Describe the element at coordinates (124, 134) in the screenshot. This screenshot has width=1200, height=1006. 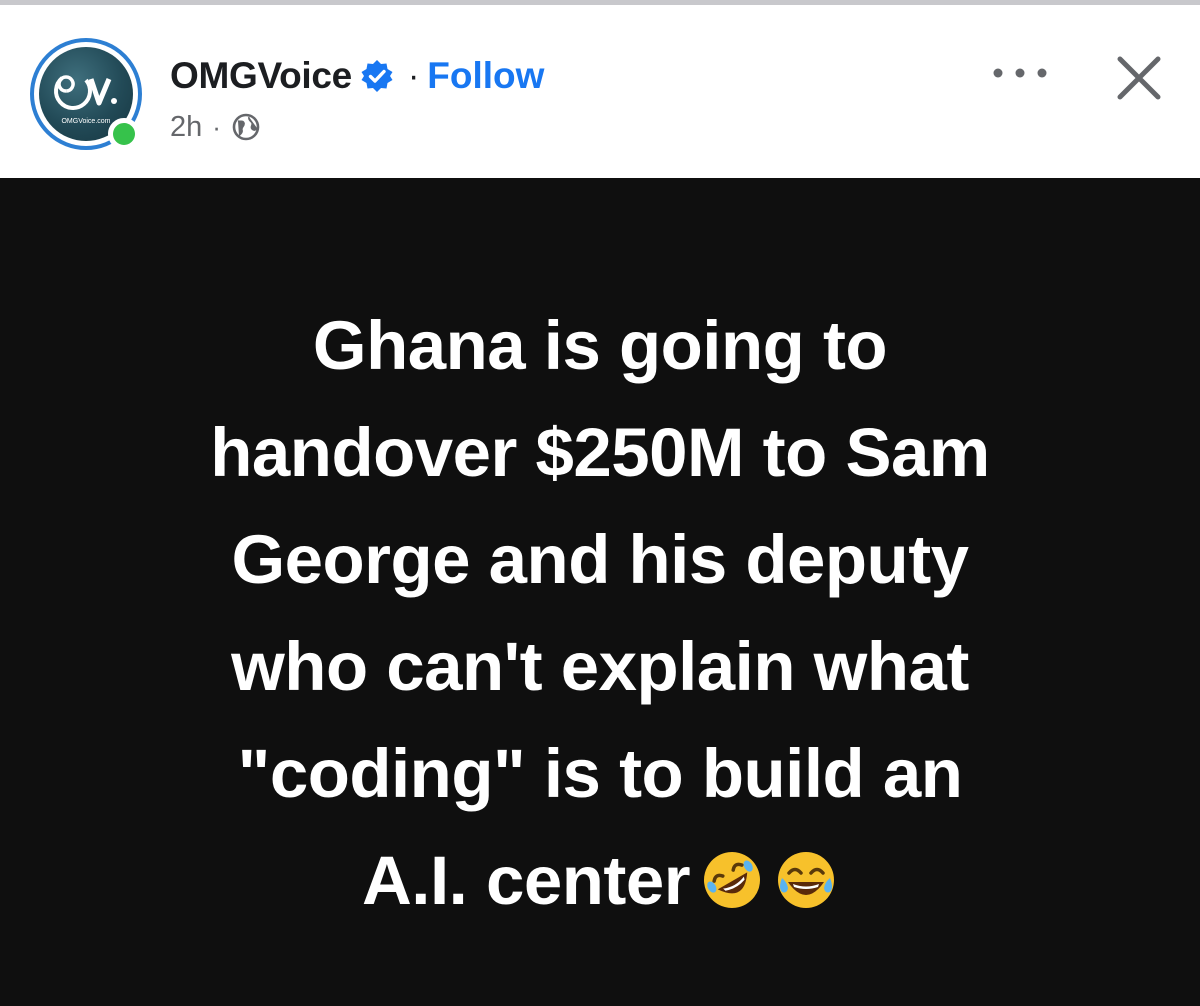
I see `online-status-dot` at that location.